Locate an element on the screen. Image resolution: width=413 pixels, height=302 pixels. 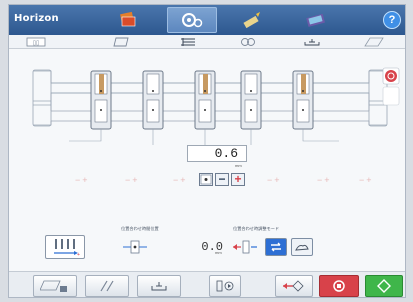
subtab-step-lines is located at coordinates (188, 42).